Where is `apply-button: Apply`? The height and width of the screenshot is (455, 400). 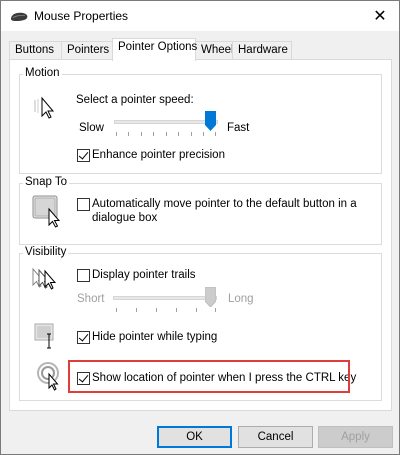
apply-button: Apply is located at coordinates (355, 437).